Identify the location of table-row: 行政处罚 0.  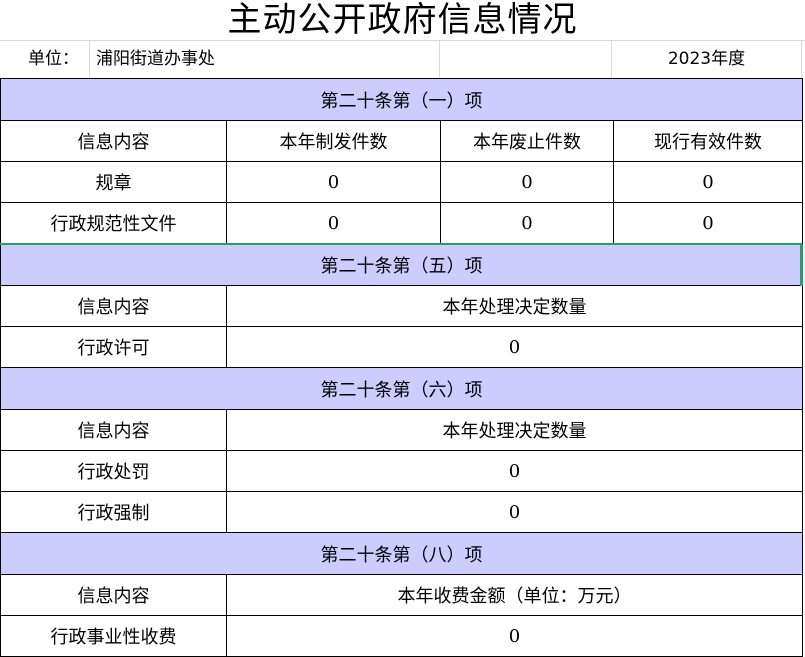
(401, 471).